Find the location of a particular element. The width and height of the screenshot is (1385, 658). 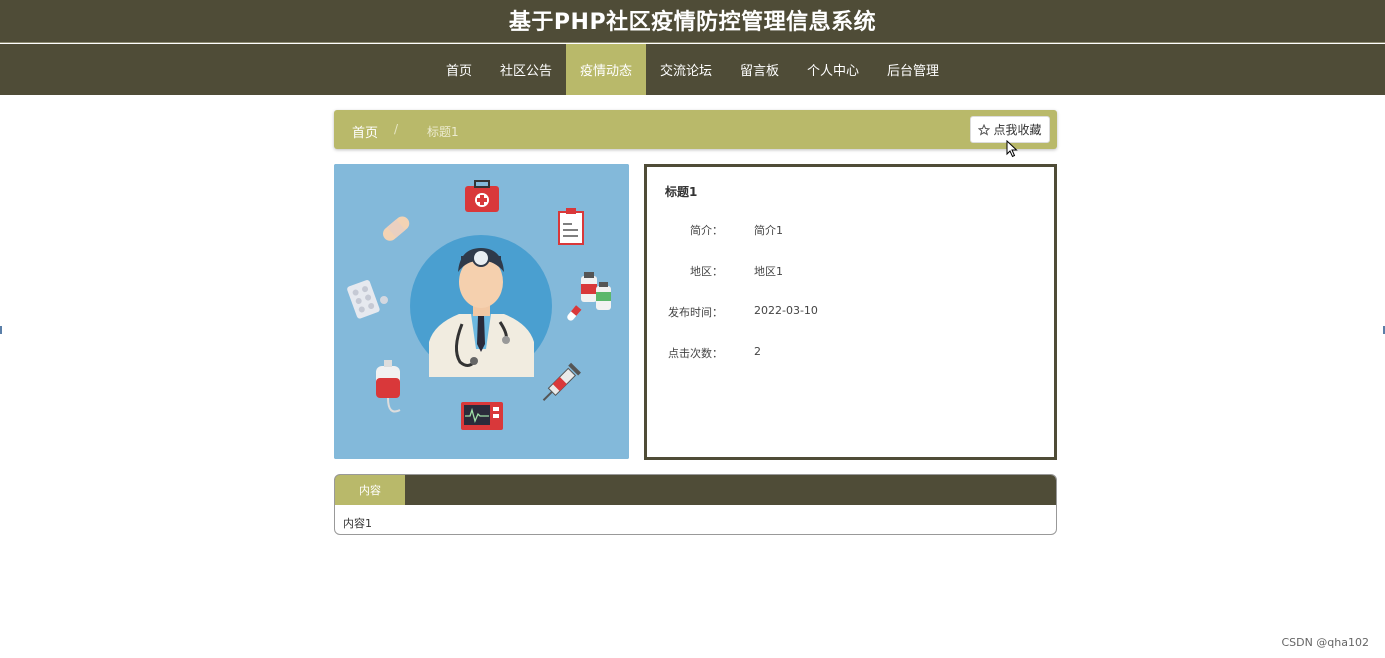

site-header: 基于PHP社区疫情防控管理信息系统 is located at coordinates (692, 21).